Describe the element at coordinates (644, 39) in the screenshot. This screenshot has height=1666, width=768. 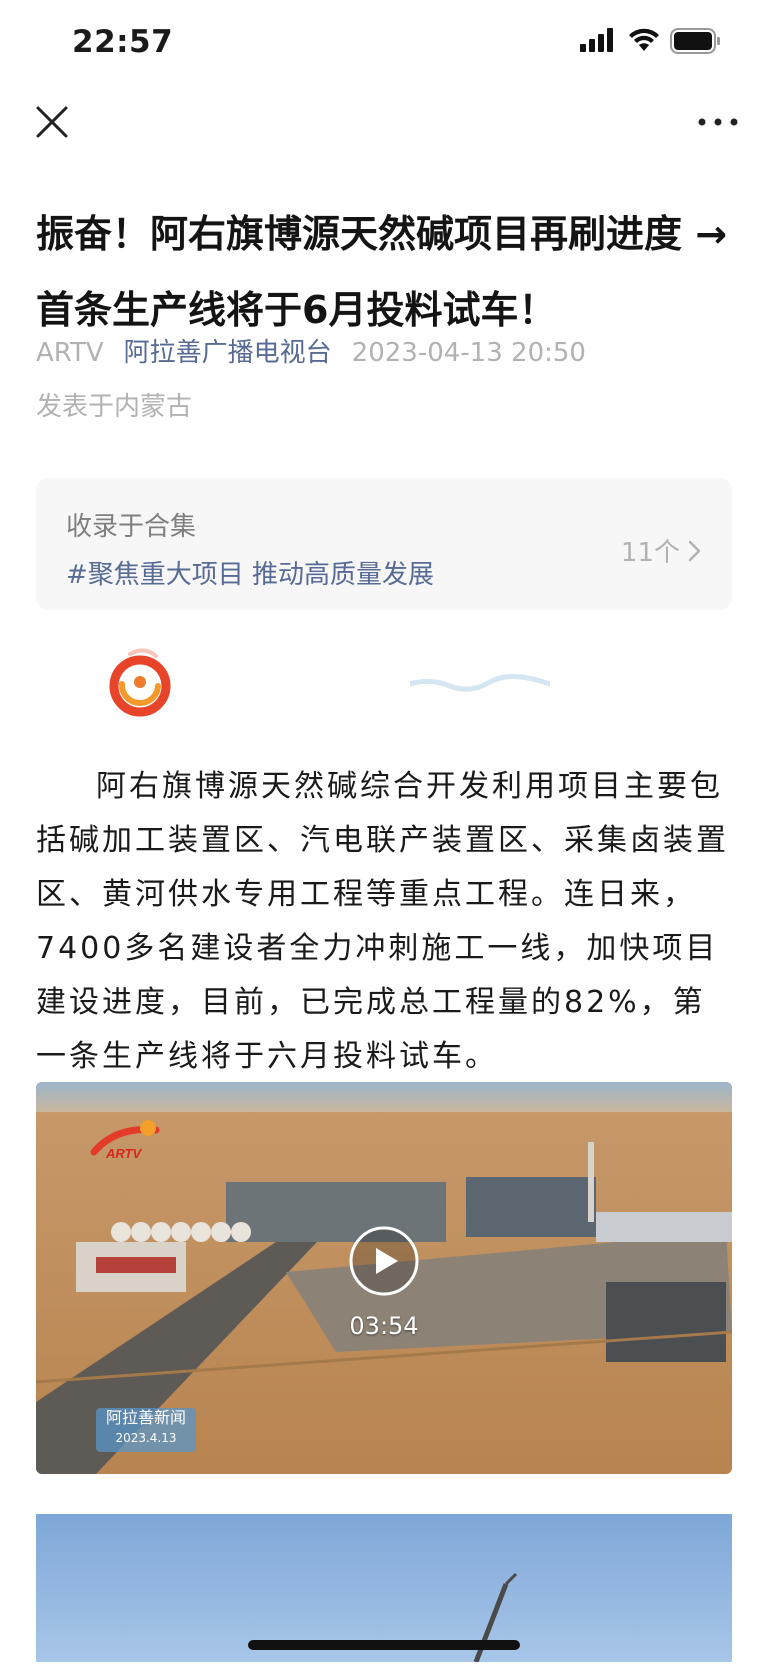
I see `wifi-icon` at that location.